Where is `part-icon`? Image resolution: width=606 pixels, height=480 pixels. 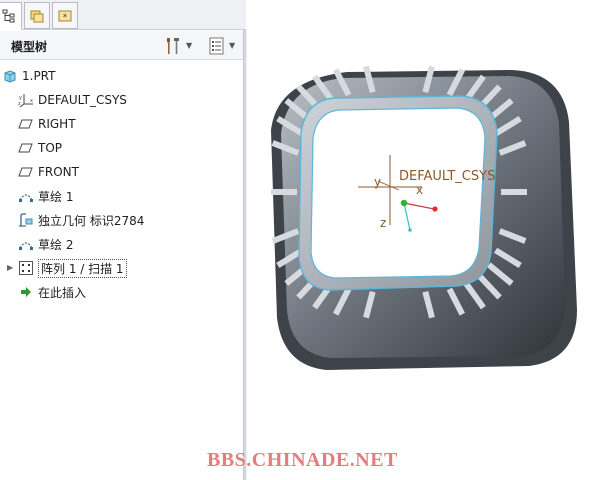
part-icon is located at coordinates (10, 76).